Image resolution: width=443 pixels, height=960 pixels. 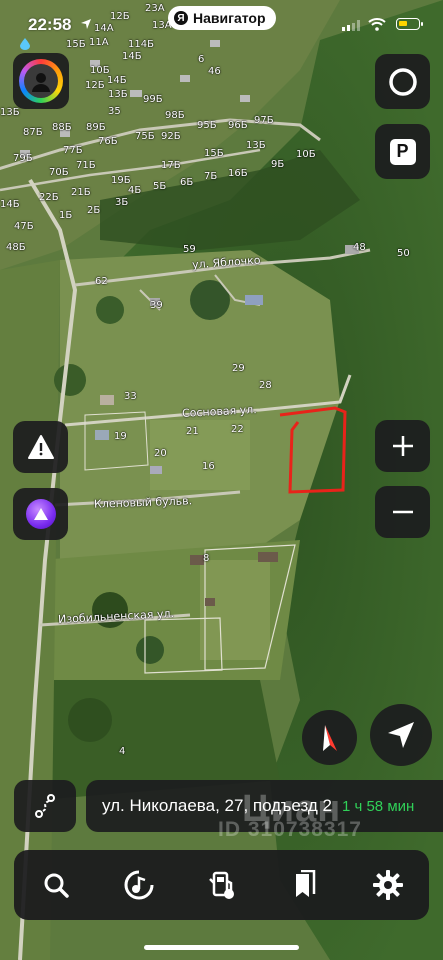 I want to click on route-button, so click(x=45, y=806).